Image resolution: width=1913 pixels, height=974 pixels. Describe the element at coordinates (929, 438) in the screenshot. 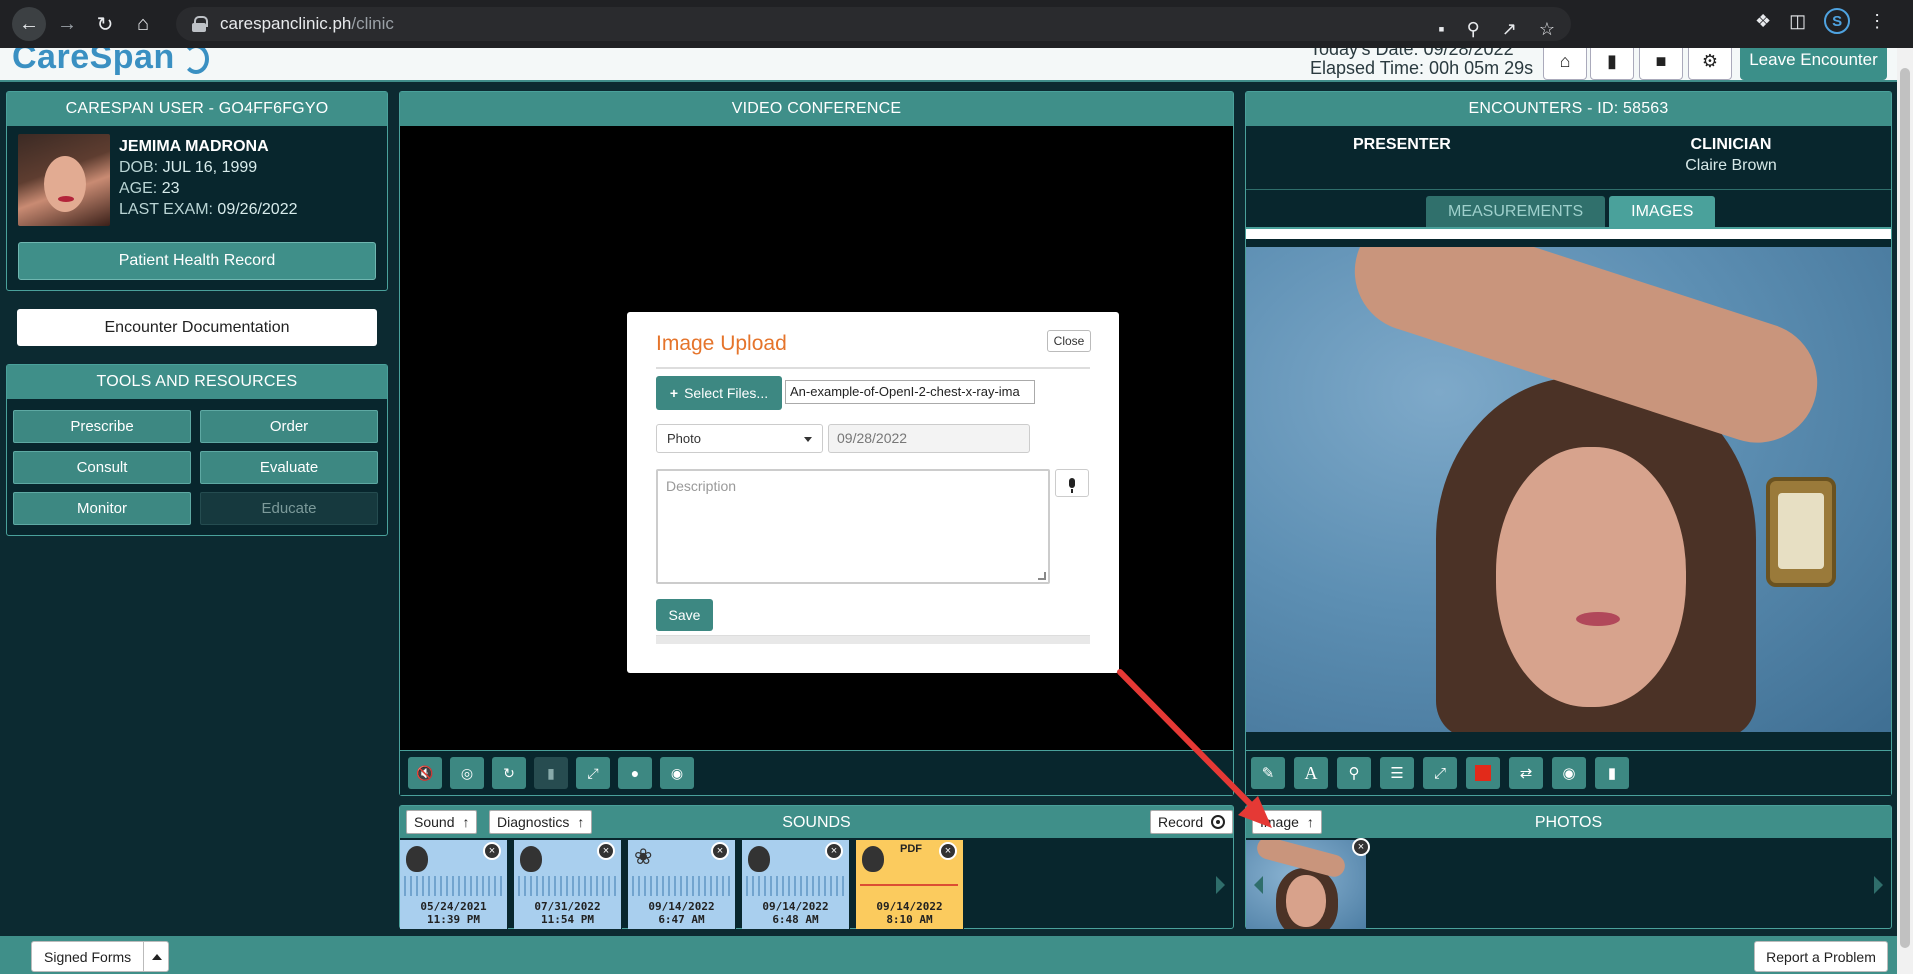

I see `date-field: 09/28/2022` at that location.